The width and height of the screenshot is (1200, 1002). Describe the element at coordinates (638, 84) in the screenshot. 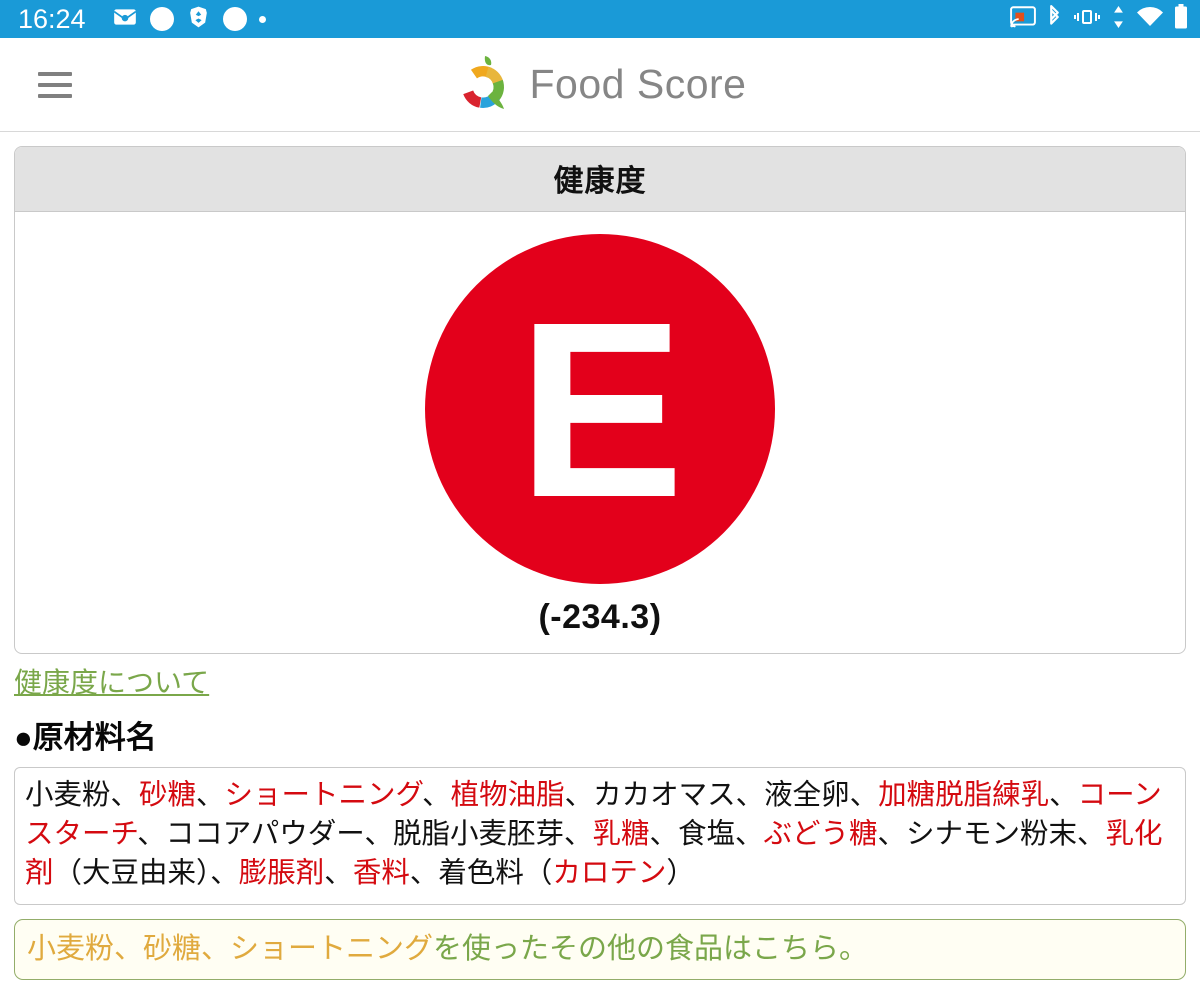

I see `app-title: Food Score` at that location.